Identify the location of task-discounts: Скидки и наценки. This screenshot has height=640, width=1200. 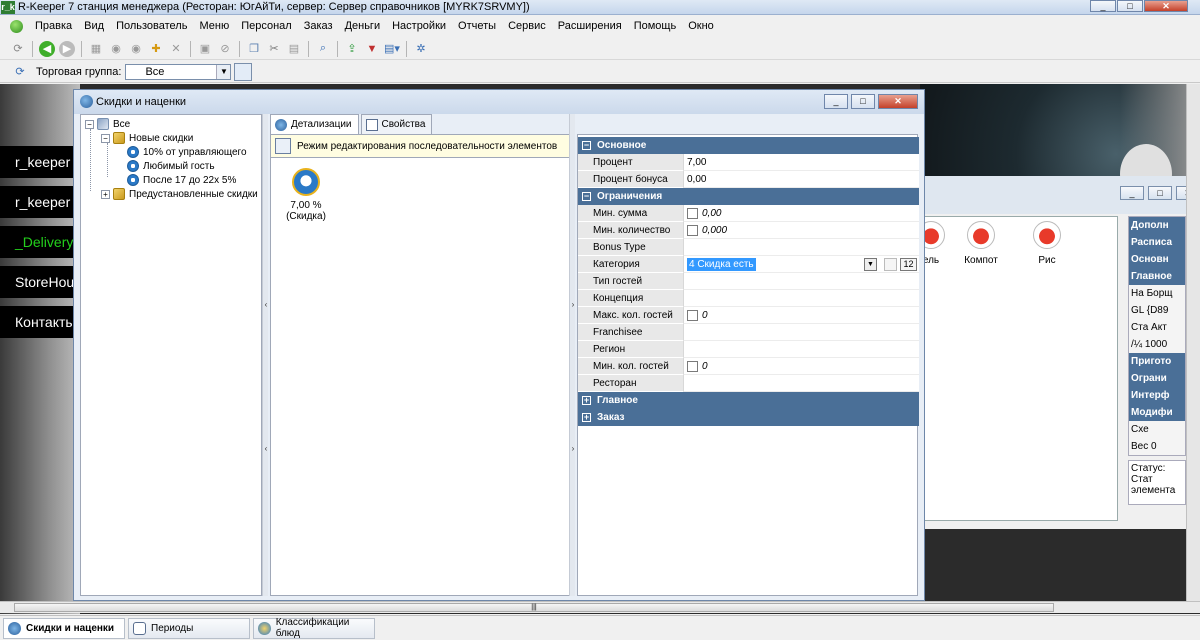
(64, 628).